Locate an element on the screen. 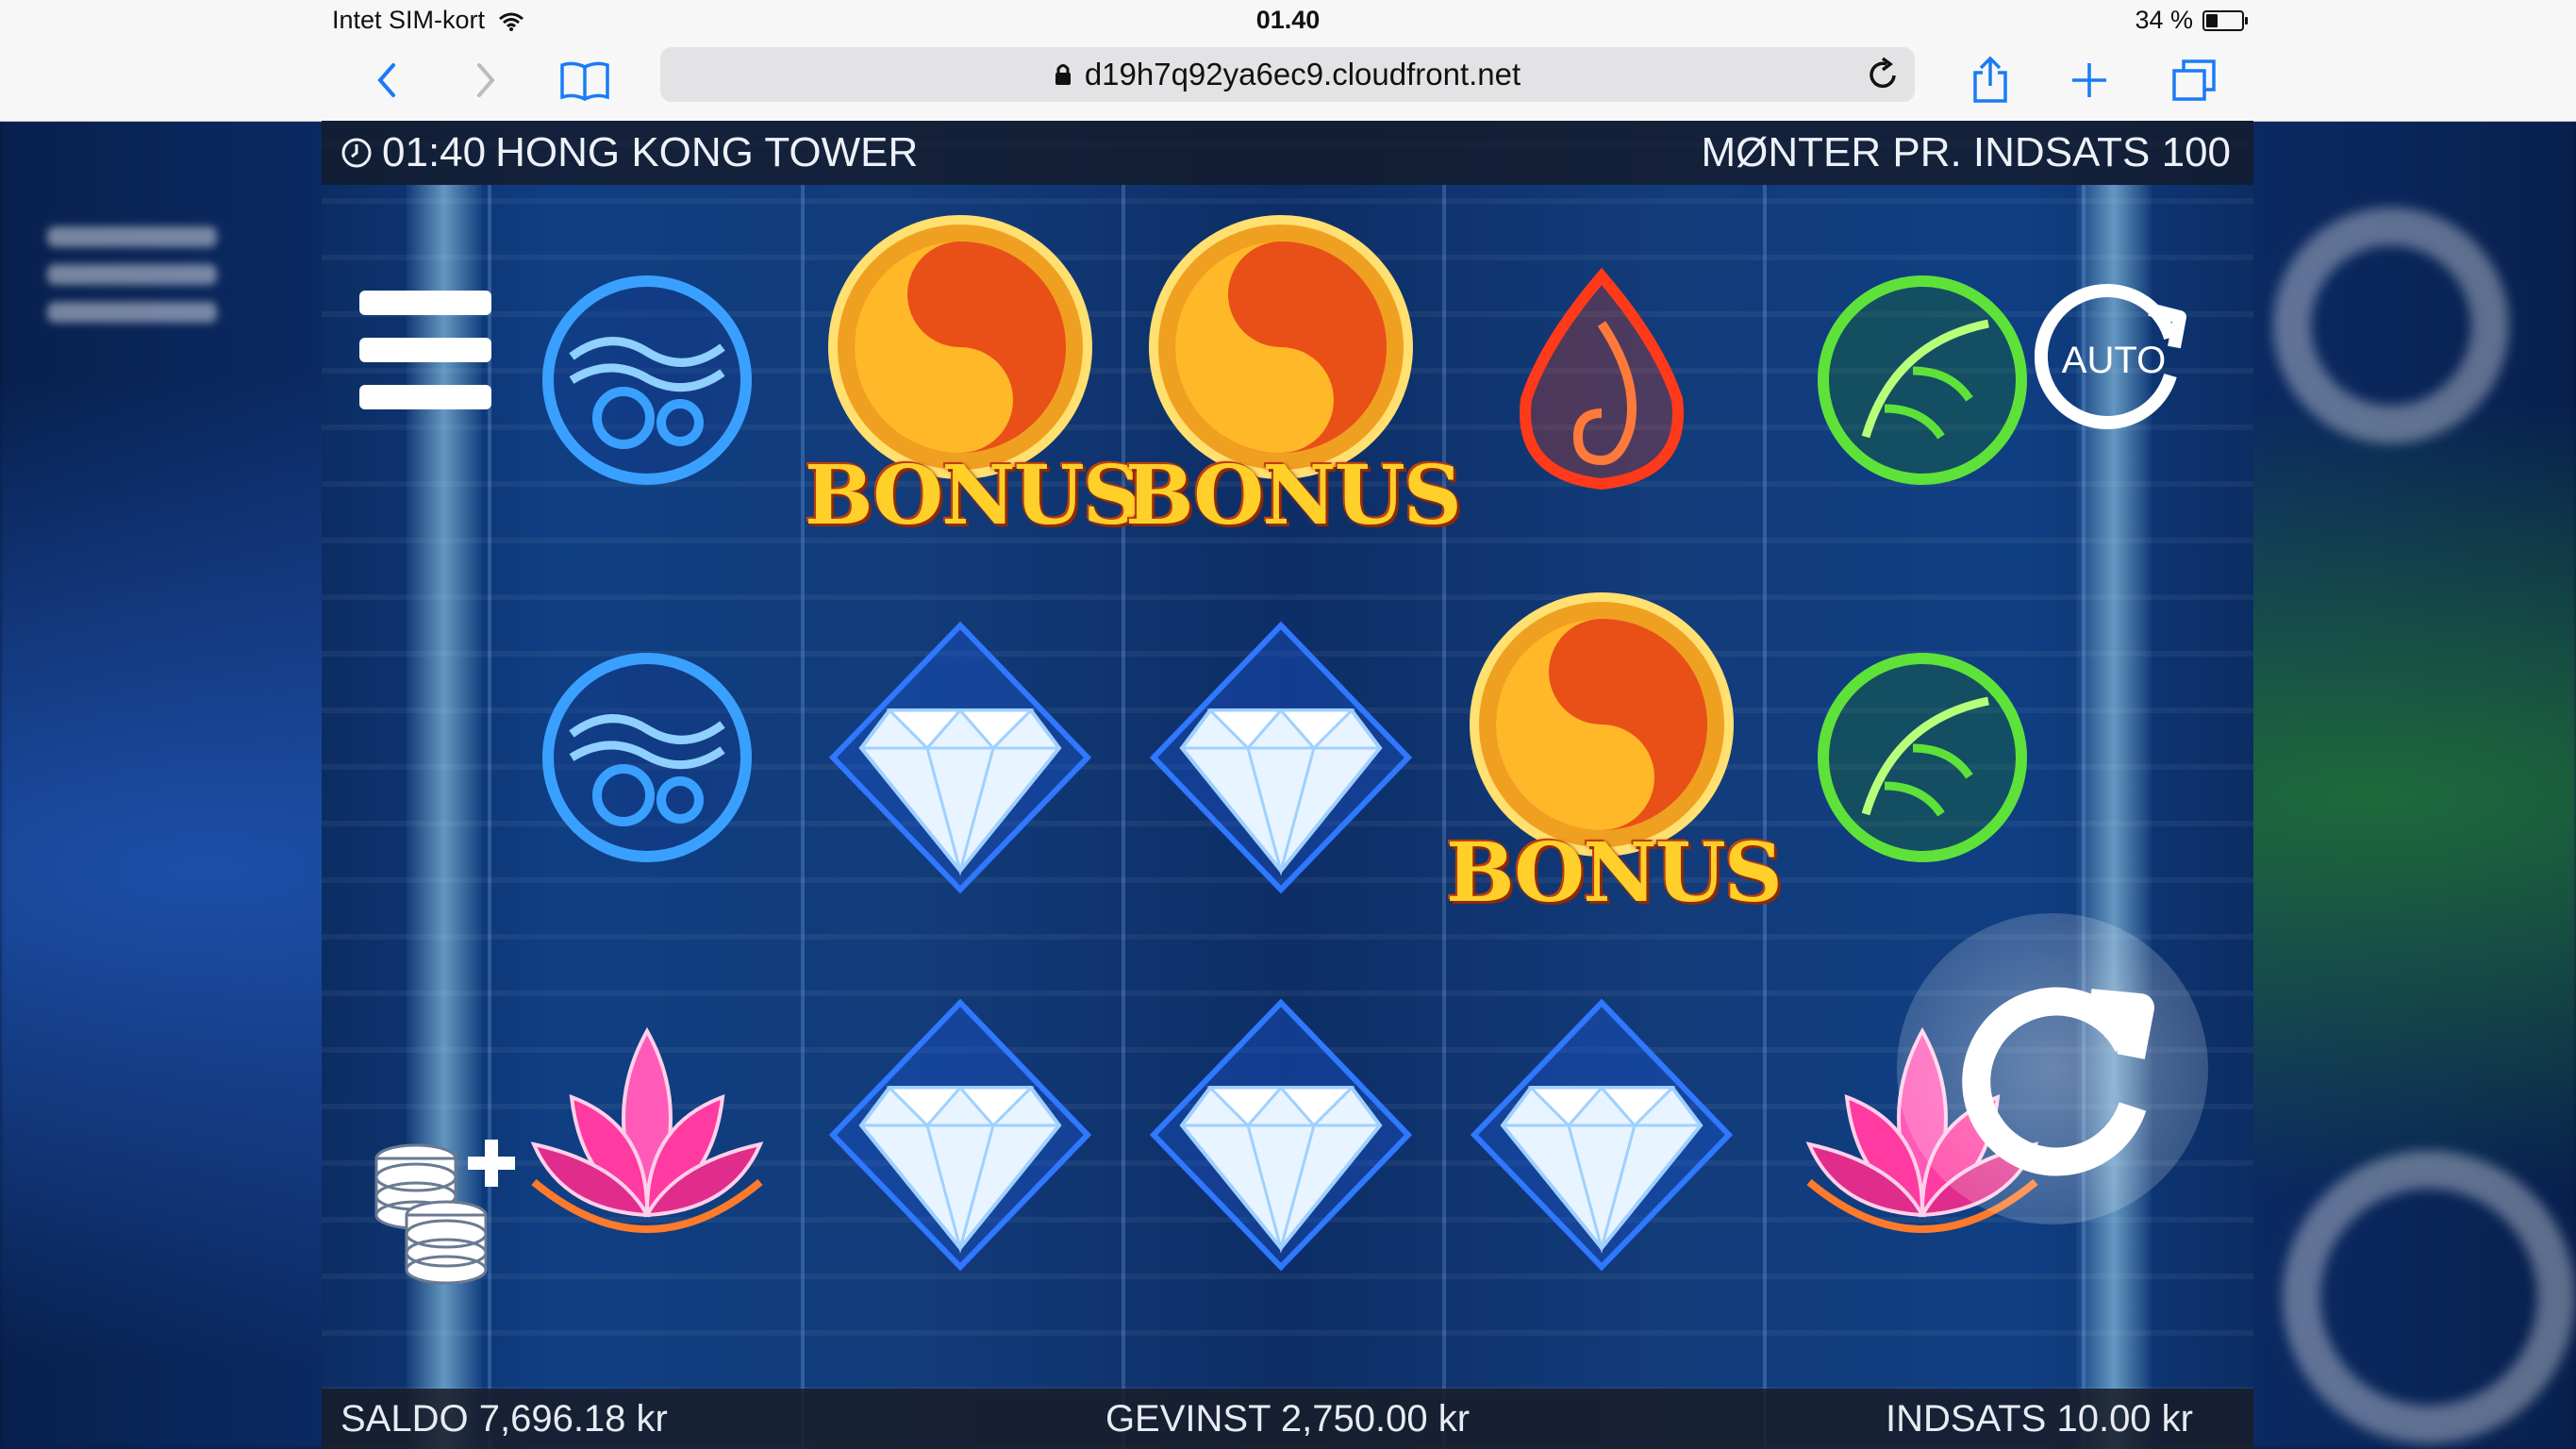 The width and height of the screenshot is (2576, 1449). new-tab-button is located at coordinates (2089, 81).